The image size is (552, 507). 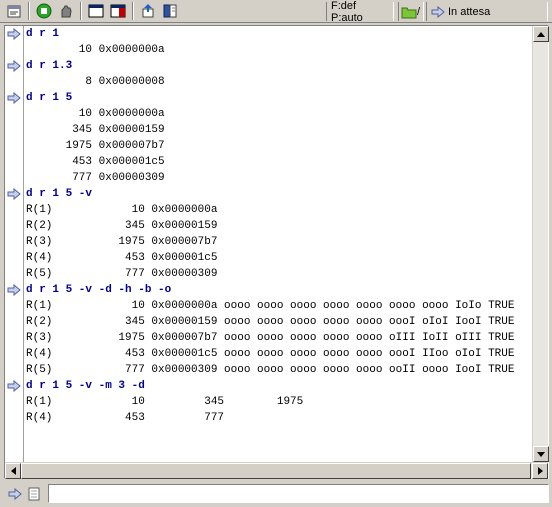 I want to click on output-line: R(1) 10 0x0000000a, so click(x=122, y=210).